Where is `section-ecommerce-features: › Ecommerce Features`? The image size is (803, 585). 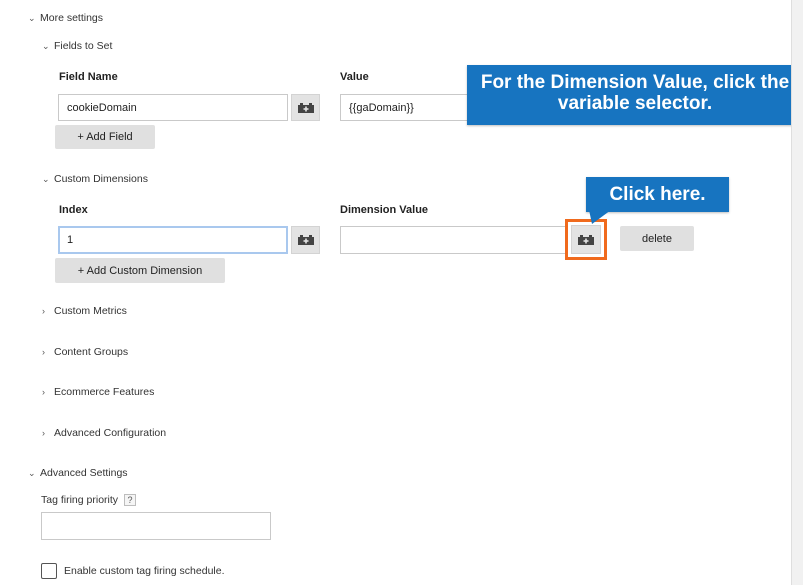 section-ecommerce-features: › Ecommerce Features is located at coordinates (98, 392).